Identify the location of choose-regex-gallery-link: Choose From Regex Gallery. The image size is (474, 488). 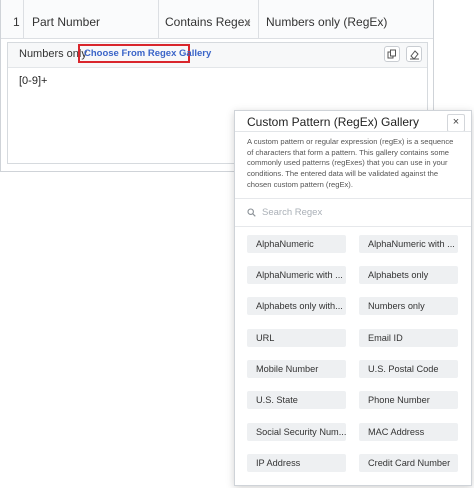
(144, 53).